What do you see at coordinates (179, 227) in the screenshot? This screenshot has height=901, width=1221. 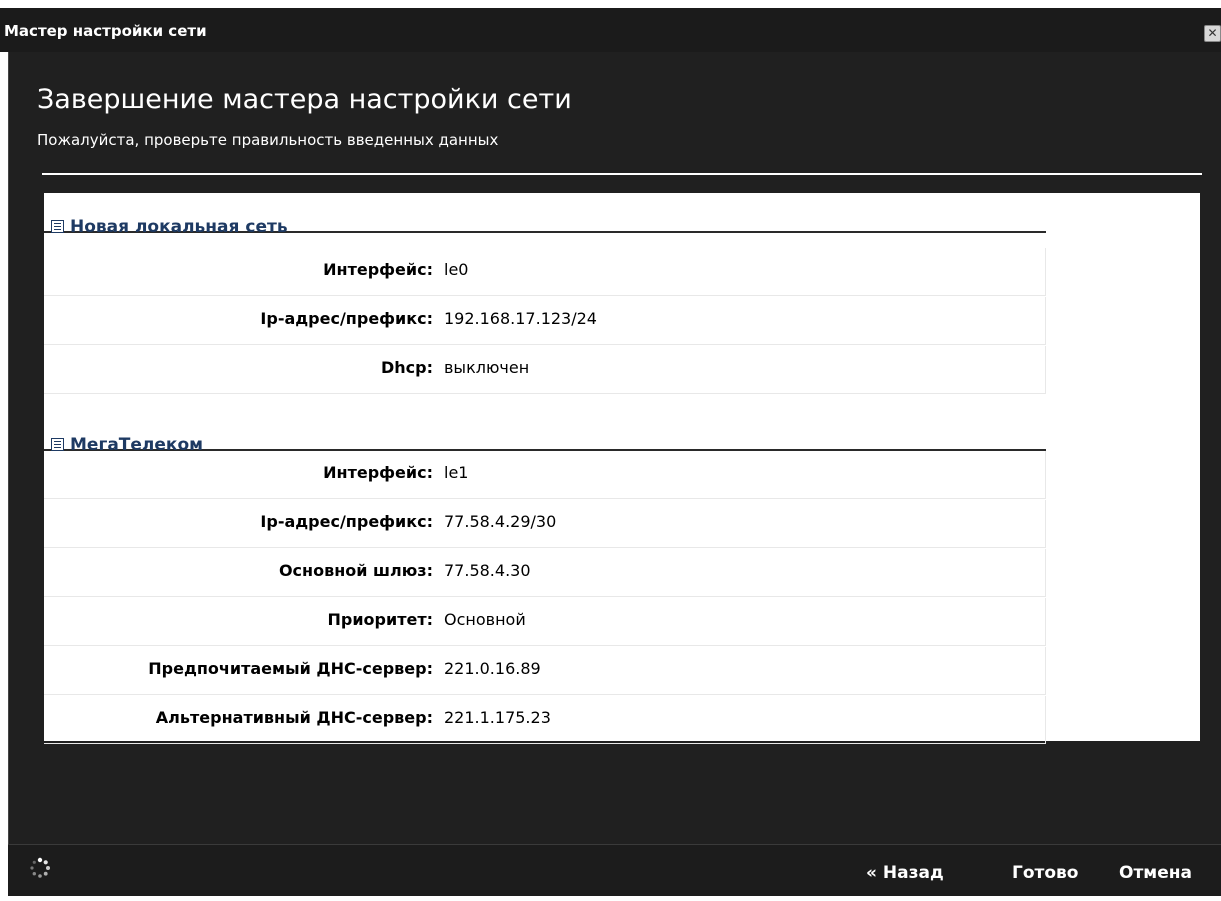 I see `section-title: Новая локальная сеть` at bounding box center [179, 227].